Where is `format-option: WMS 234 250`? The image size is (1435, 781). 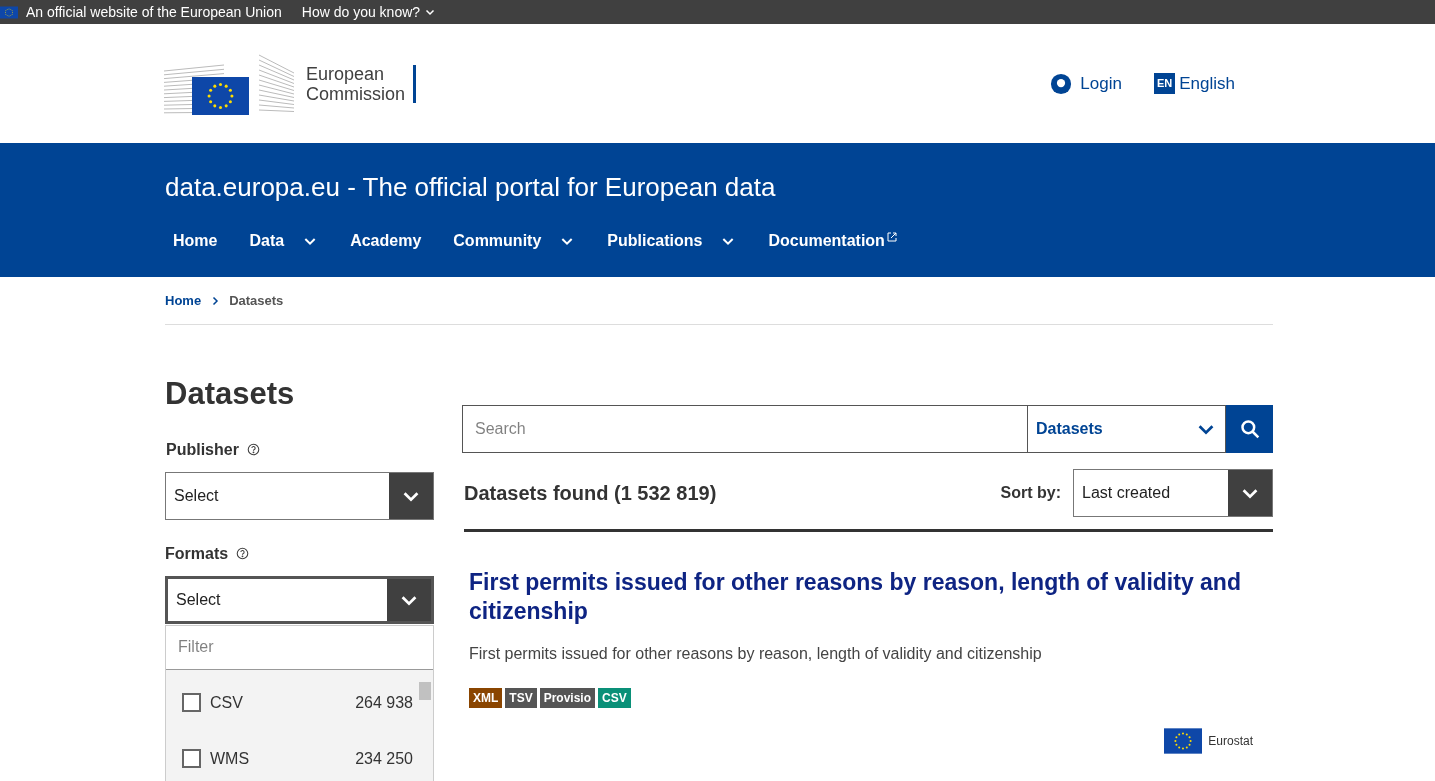
format-option: WMS 234 250 is located at coordinates (291, 755).